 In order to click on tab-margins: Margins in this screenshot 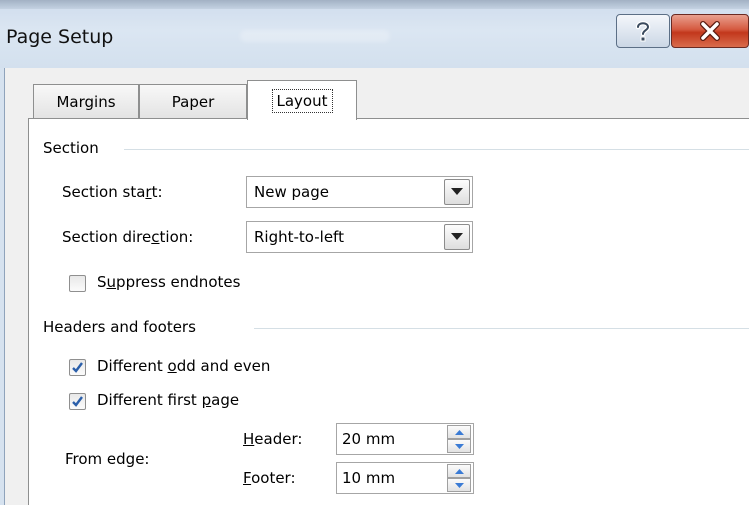, I will do `click(86, 101)`.